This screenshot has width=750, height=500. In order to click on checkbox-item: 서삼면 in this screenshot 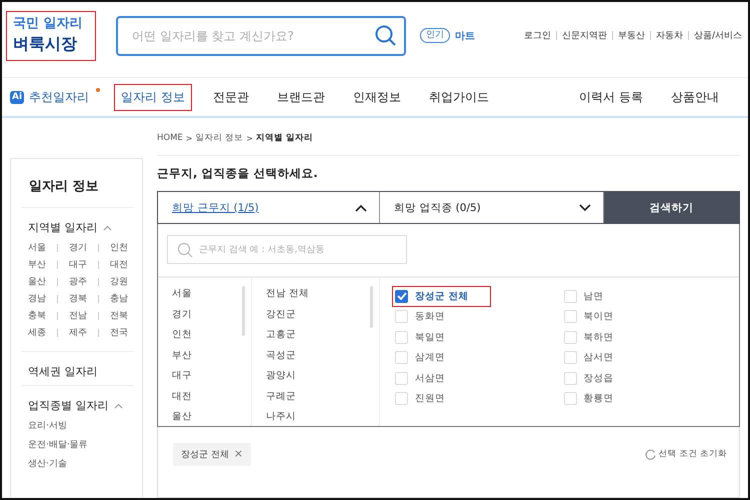, I will do `click(430, 378)`.